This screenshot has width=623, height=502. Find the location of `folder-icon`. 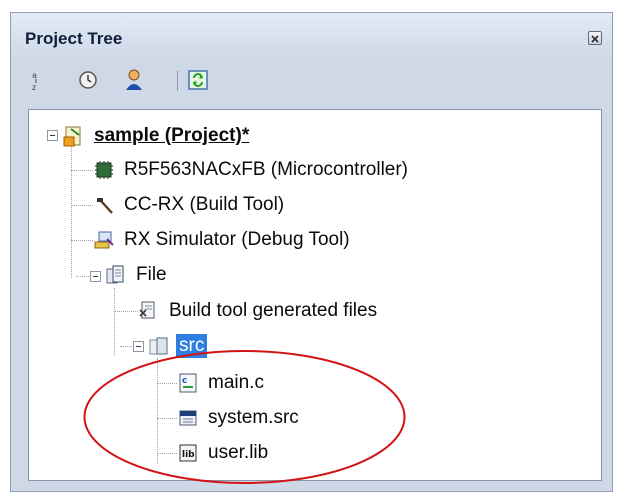

folder-icon is located at coordinates (159, 346).